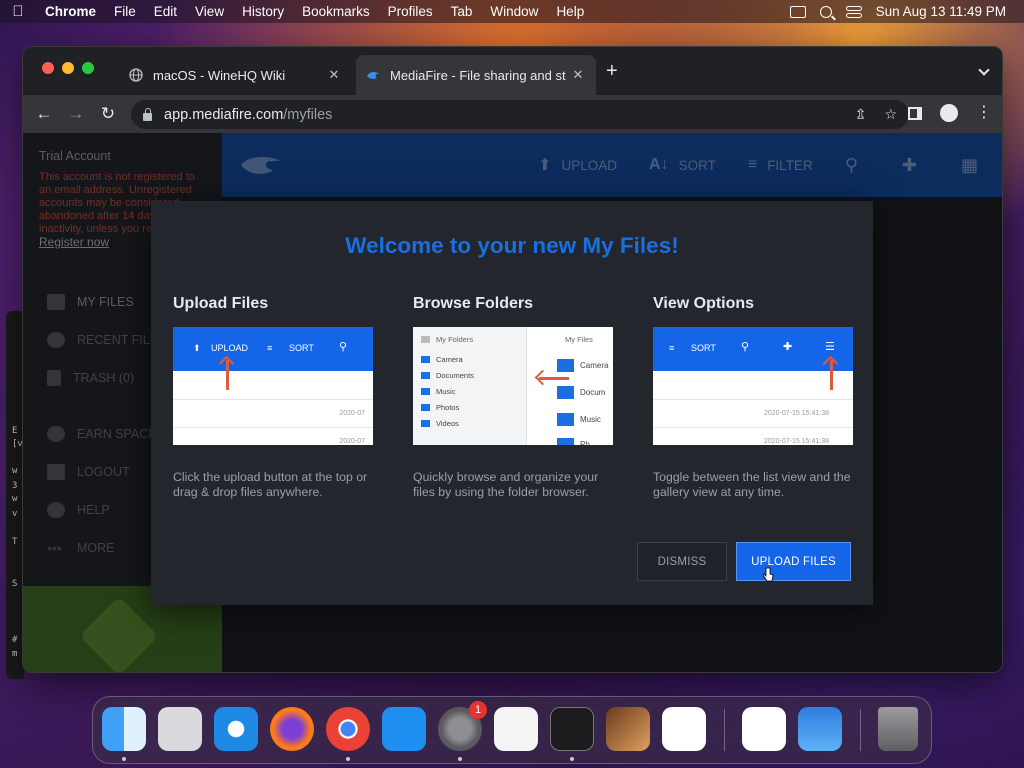 Image resolution: width=1024 pixels, height=768 pixels. I want to click on tab-title: MediaFire - File sharing and st, so click(478, 75).